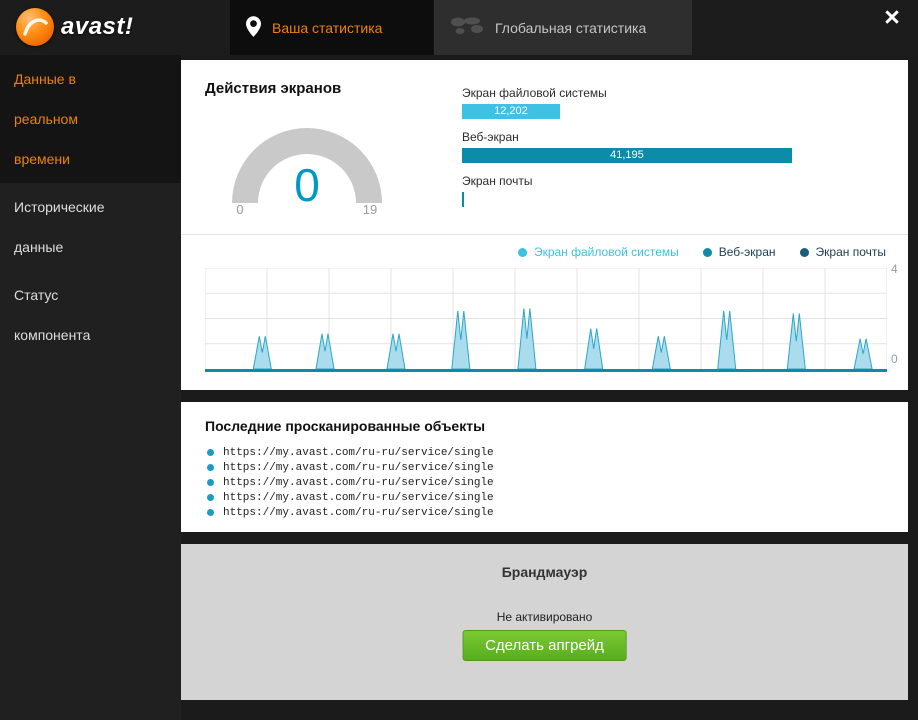 The height and width of the screenshot is (720, 918). Describe the element at coordinates (894, 359) in the screenshot. I see `y-axis-min-label: 0` at that location.